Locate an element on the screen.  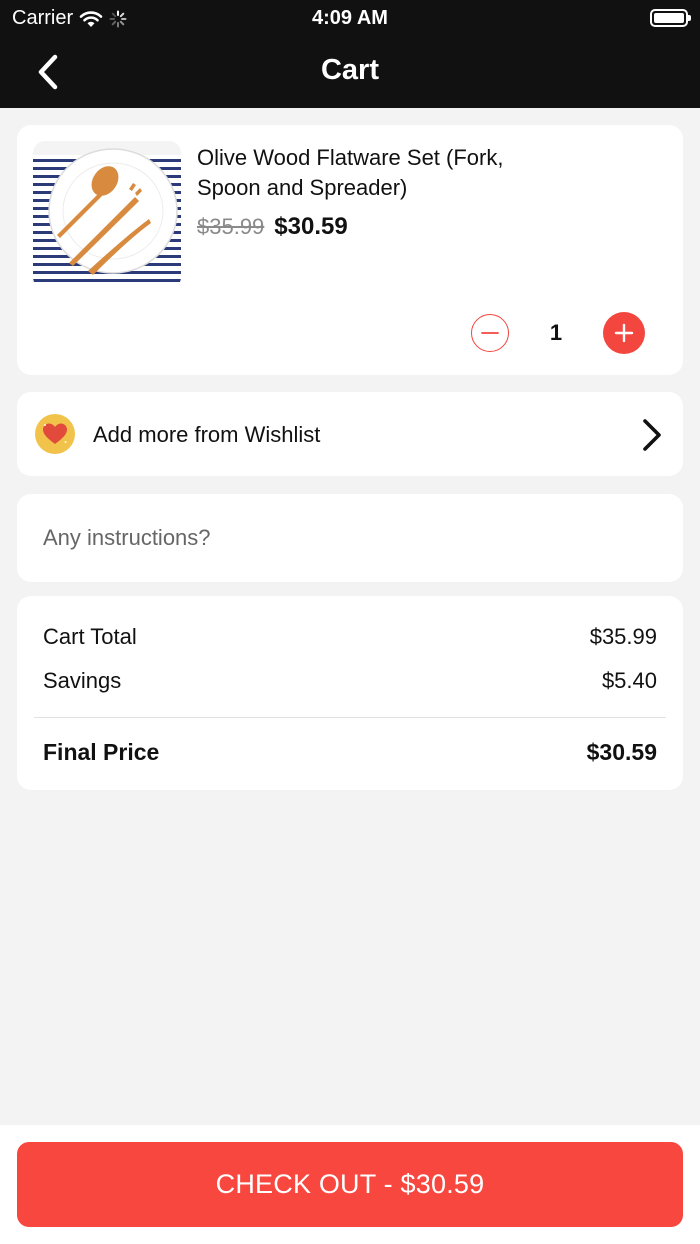
instructions-input is located at coordinates (350, 538).